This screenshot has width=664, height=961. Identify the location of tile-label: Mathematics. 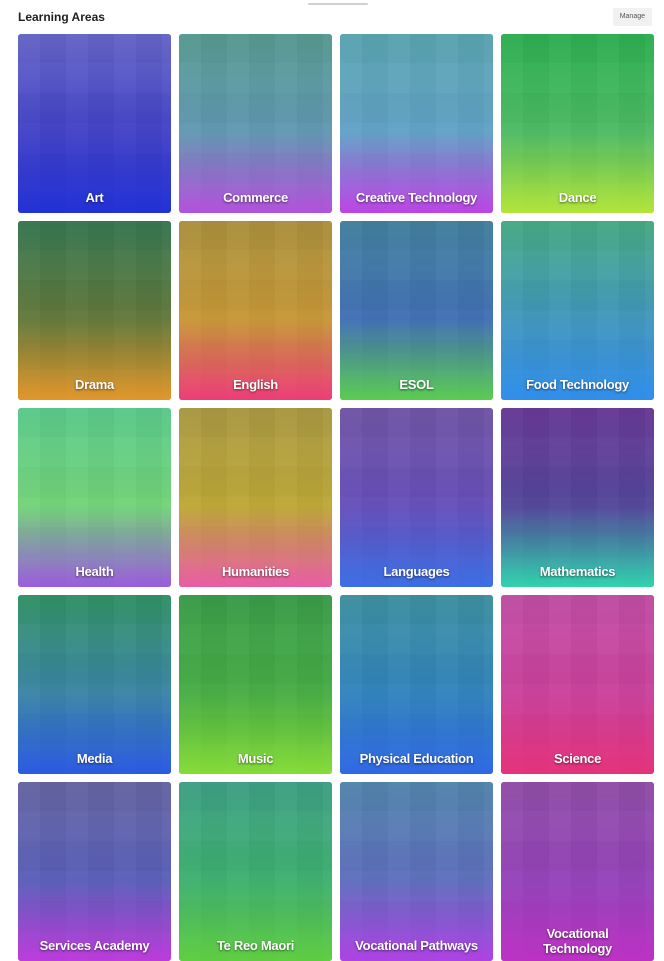
(577, 571).